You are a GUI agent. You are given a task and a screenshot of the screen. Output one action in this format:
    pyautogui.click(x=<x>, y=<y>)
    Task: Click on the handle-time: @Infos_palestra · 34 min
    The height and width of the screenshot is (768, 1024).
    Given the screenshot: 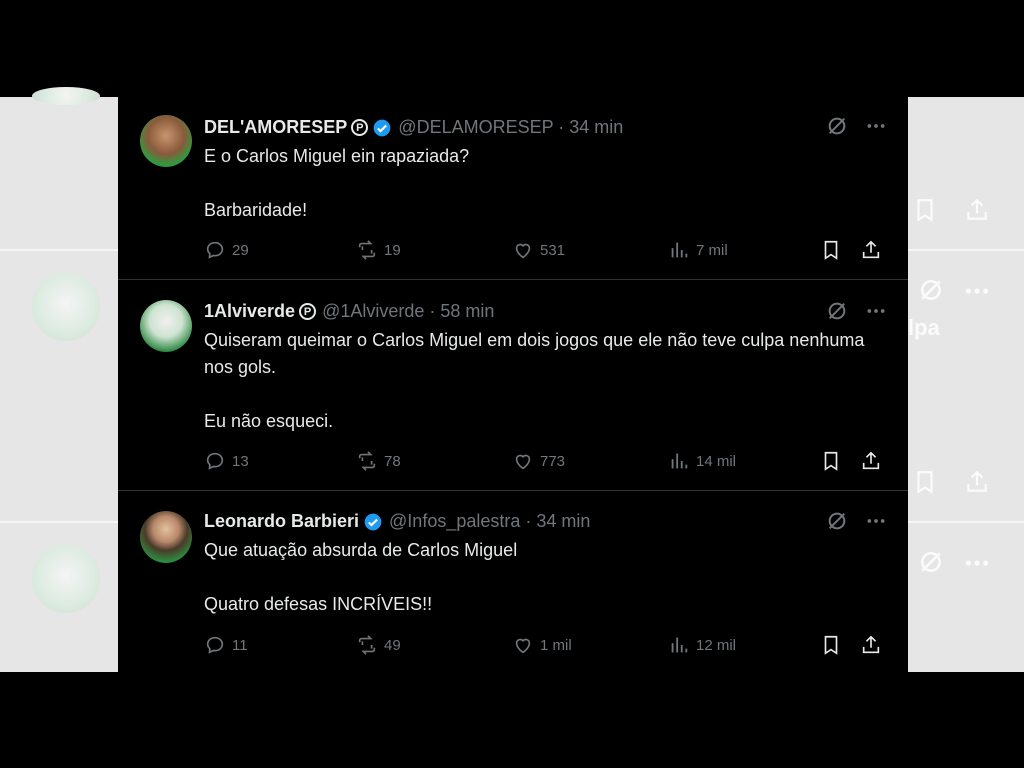 What is the action you would take?
    pyautogui.click(x=489, y=521)
    